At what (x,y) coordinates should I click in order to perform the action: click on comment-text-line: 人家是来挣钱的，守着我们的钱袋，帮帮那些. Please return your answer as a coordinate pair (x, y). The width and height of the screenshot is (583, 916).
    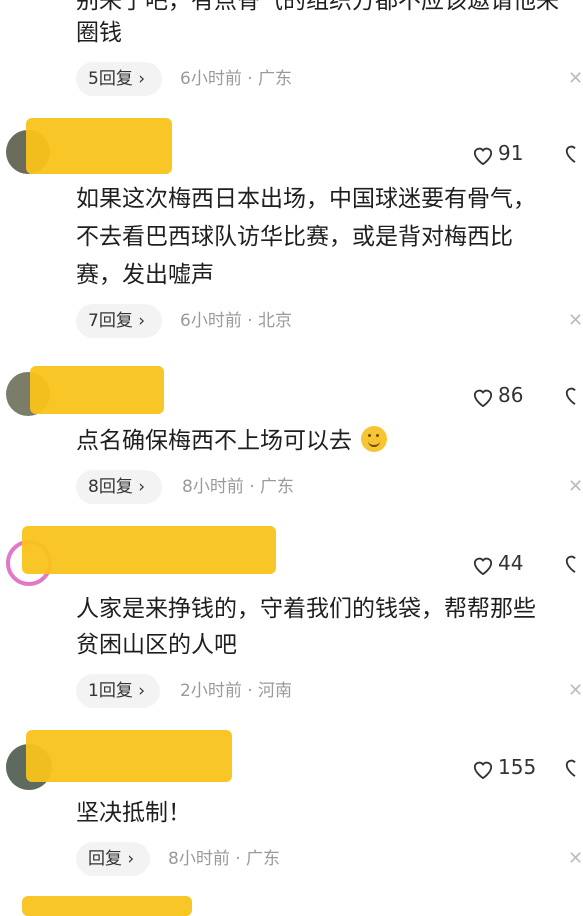
    Looking at the image, I should click on (306, 609).